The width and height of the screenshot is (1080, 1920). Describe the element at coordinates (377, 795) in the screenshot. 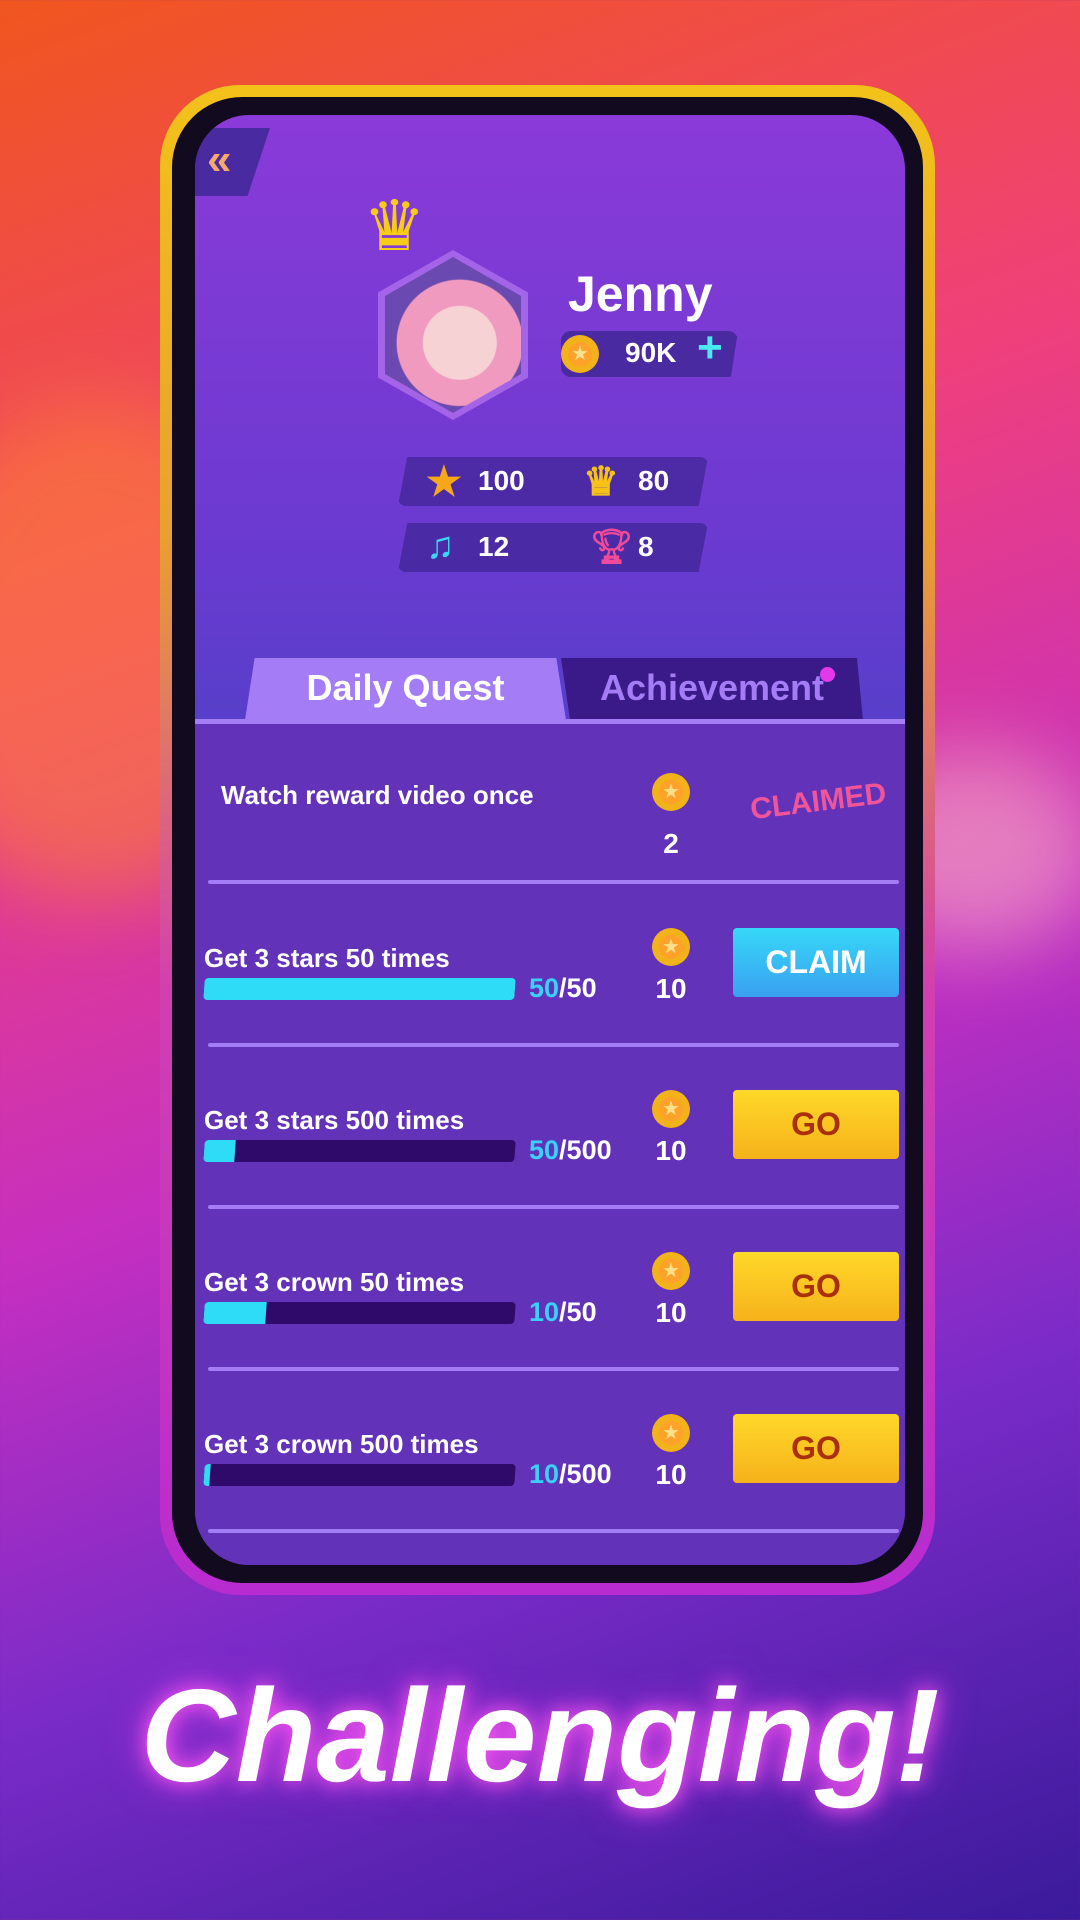

I see `quest-title: Watch reward video once` at that location.